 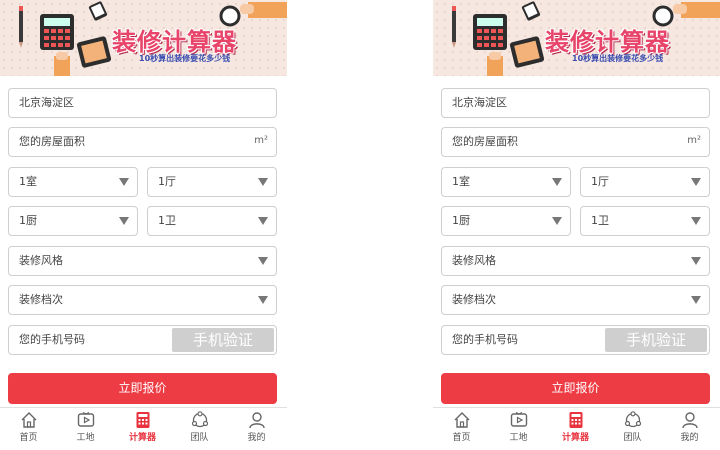 I want to click on pencil-icon, so click(x=21, y=27).